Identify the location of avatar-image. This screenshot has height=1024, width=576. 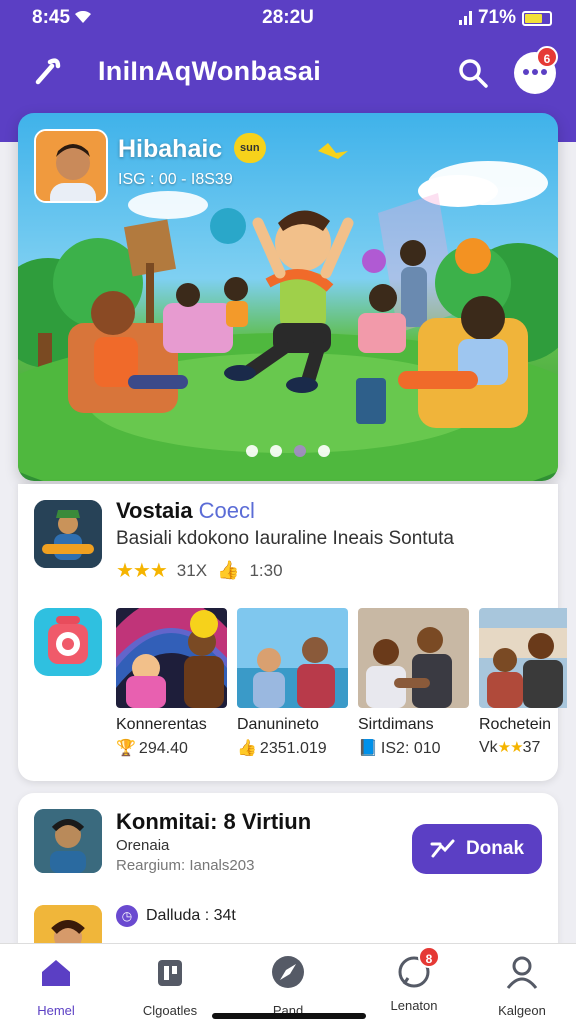
(71, 166).